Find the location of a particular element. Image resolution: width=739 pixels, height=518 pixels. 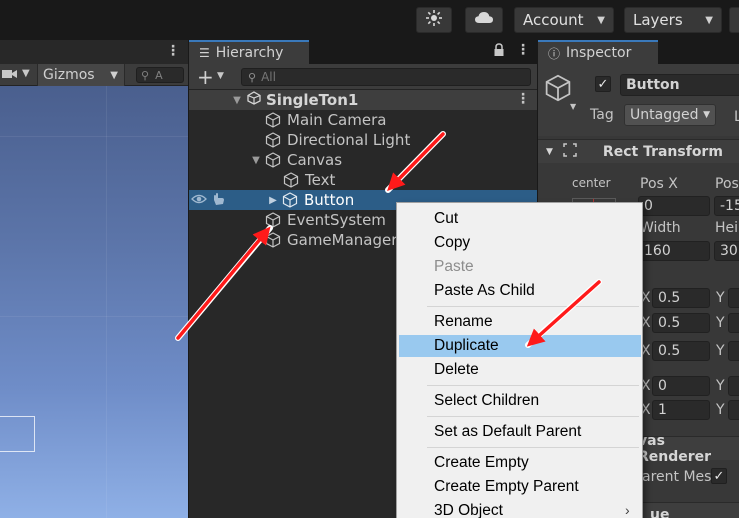

scene-search-input: ⚲ A is located at coordinates (160, 75).